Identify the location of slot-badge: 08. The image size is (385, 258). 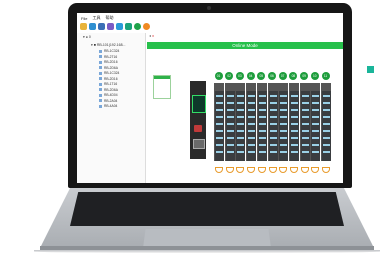
(293, 76).